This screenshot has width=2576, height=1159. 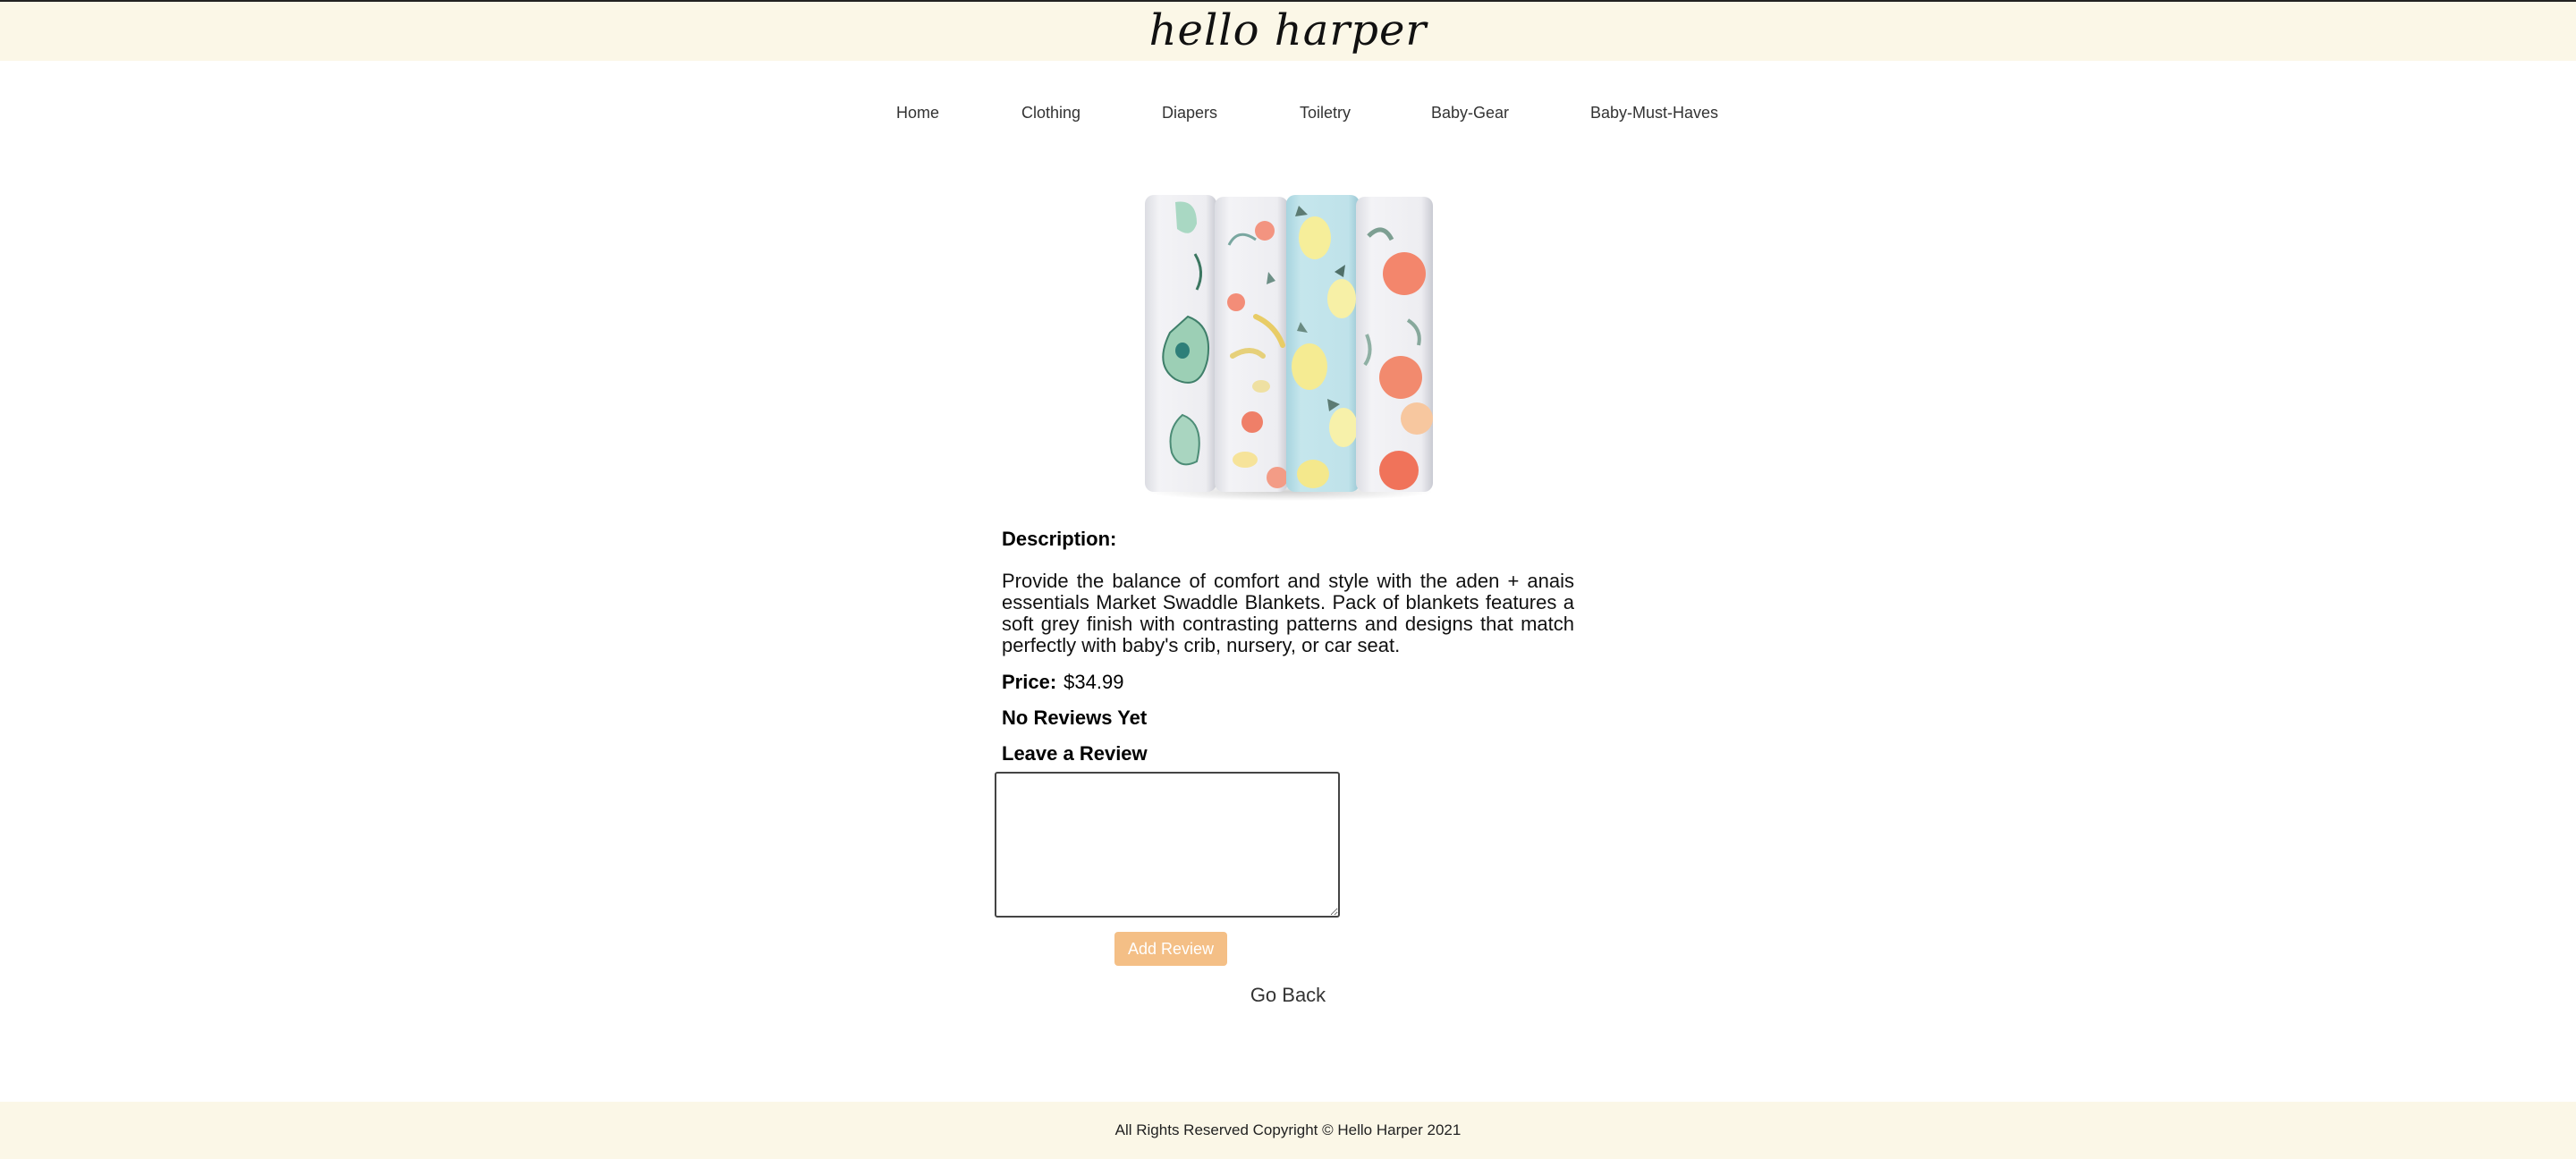 What do you see at coordinates (1050, 113) in the screenshot?
I see `nav-item-clothing: Clothing` at bounding box center [1050, 113].